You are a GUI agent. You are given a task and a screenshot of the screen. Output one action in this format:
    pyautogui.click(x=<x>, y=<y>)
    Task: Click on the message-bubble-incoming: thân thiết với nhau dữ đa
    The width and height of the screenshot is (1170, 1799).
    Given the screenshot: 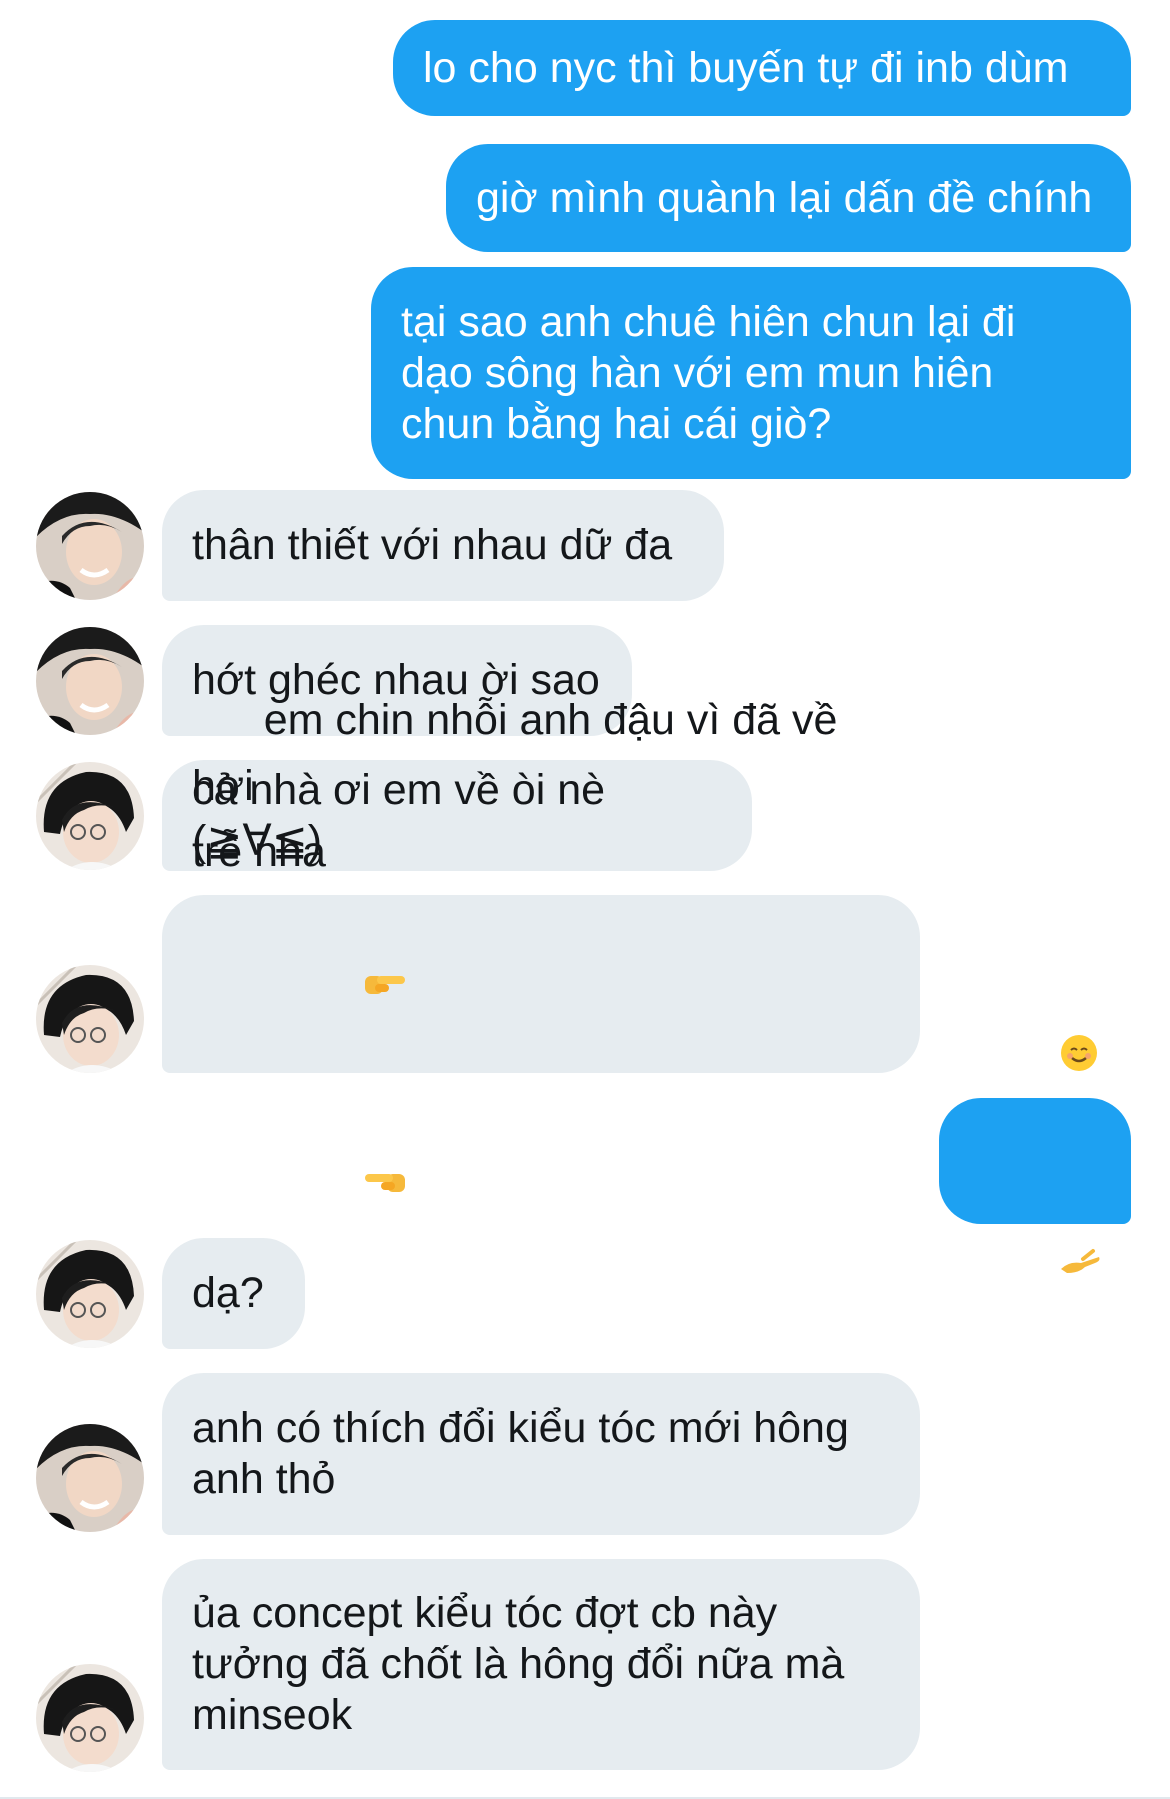 What is the action you would take?
    pyautogui.click(x=443, y=545)
    